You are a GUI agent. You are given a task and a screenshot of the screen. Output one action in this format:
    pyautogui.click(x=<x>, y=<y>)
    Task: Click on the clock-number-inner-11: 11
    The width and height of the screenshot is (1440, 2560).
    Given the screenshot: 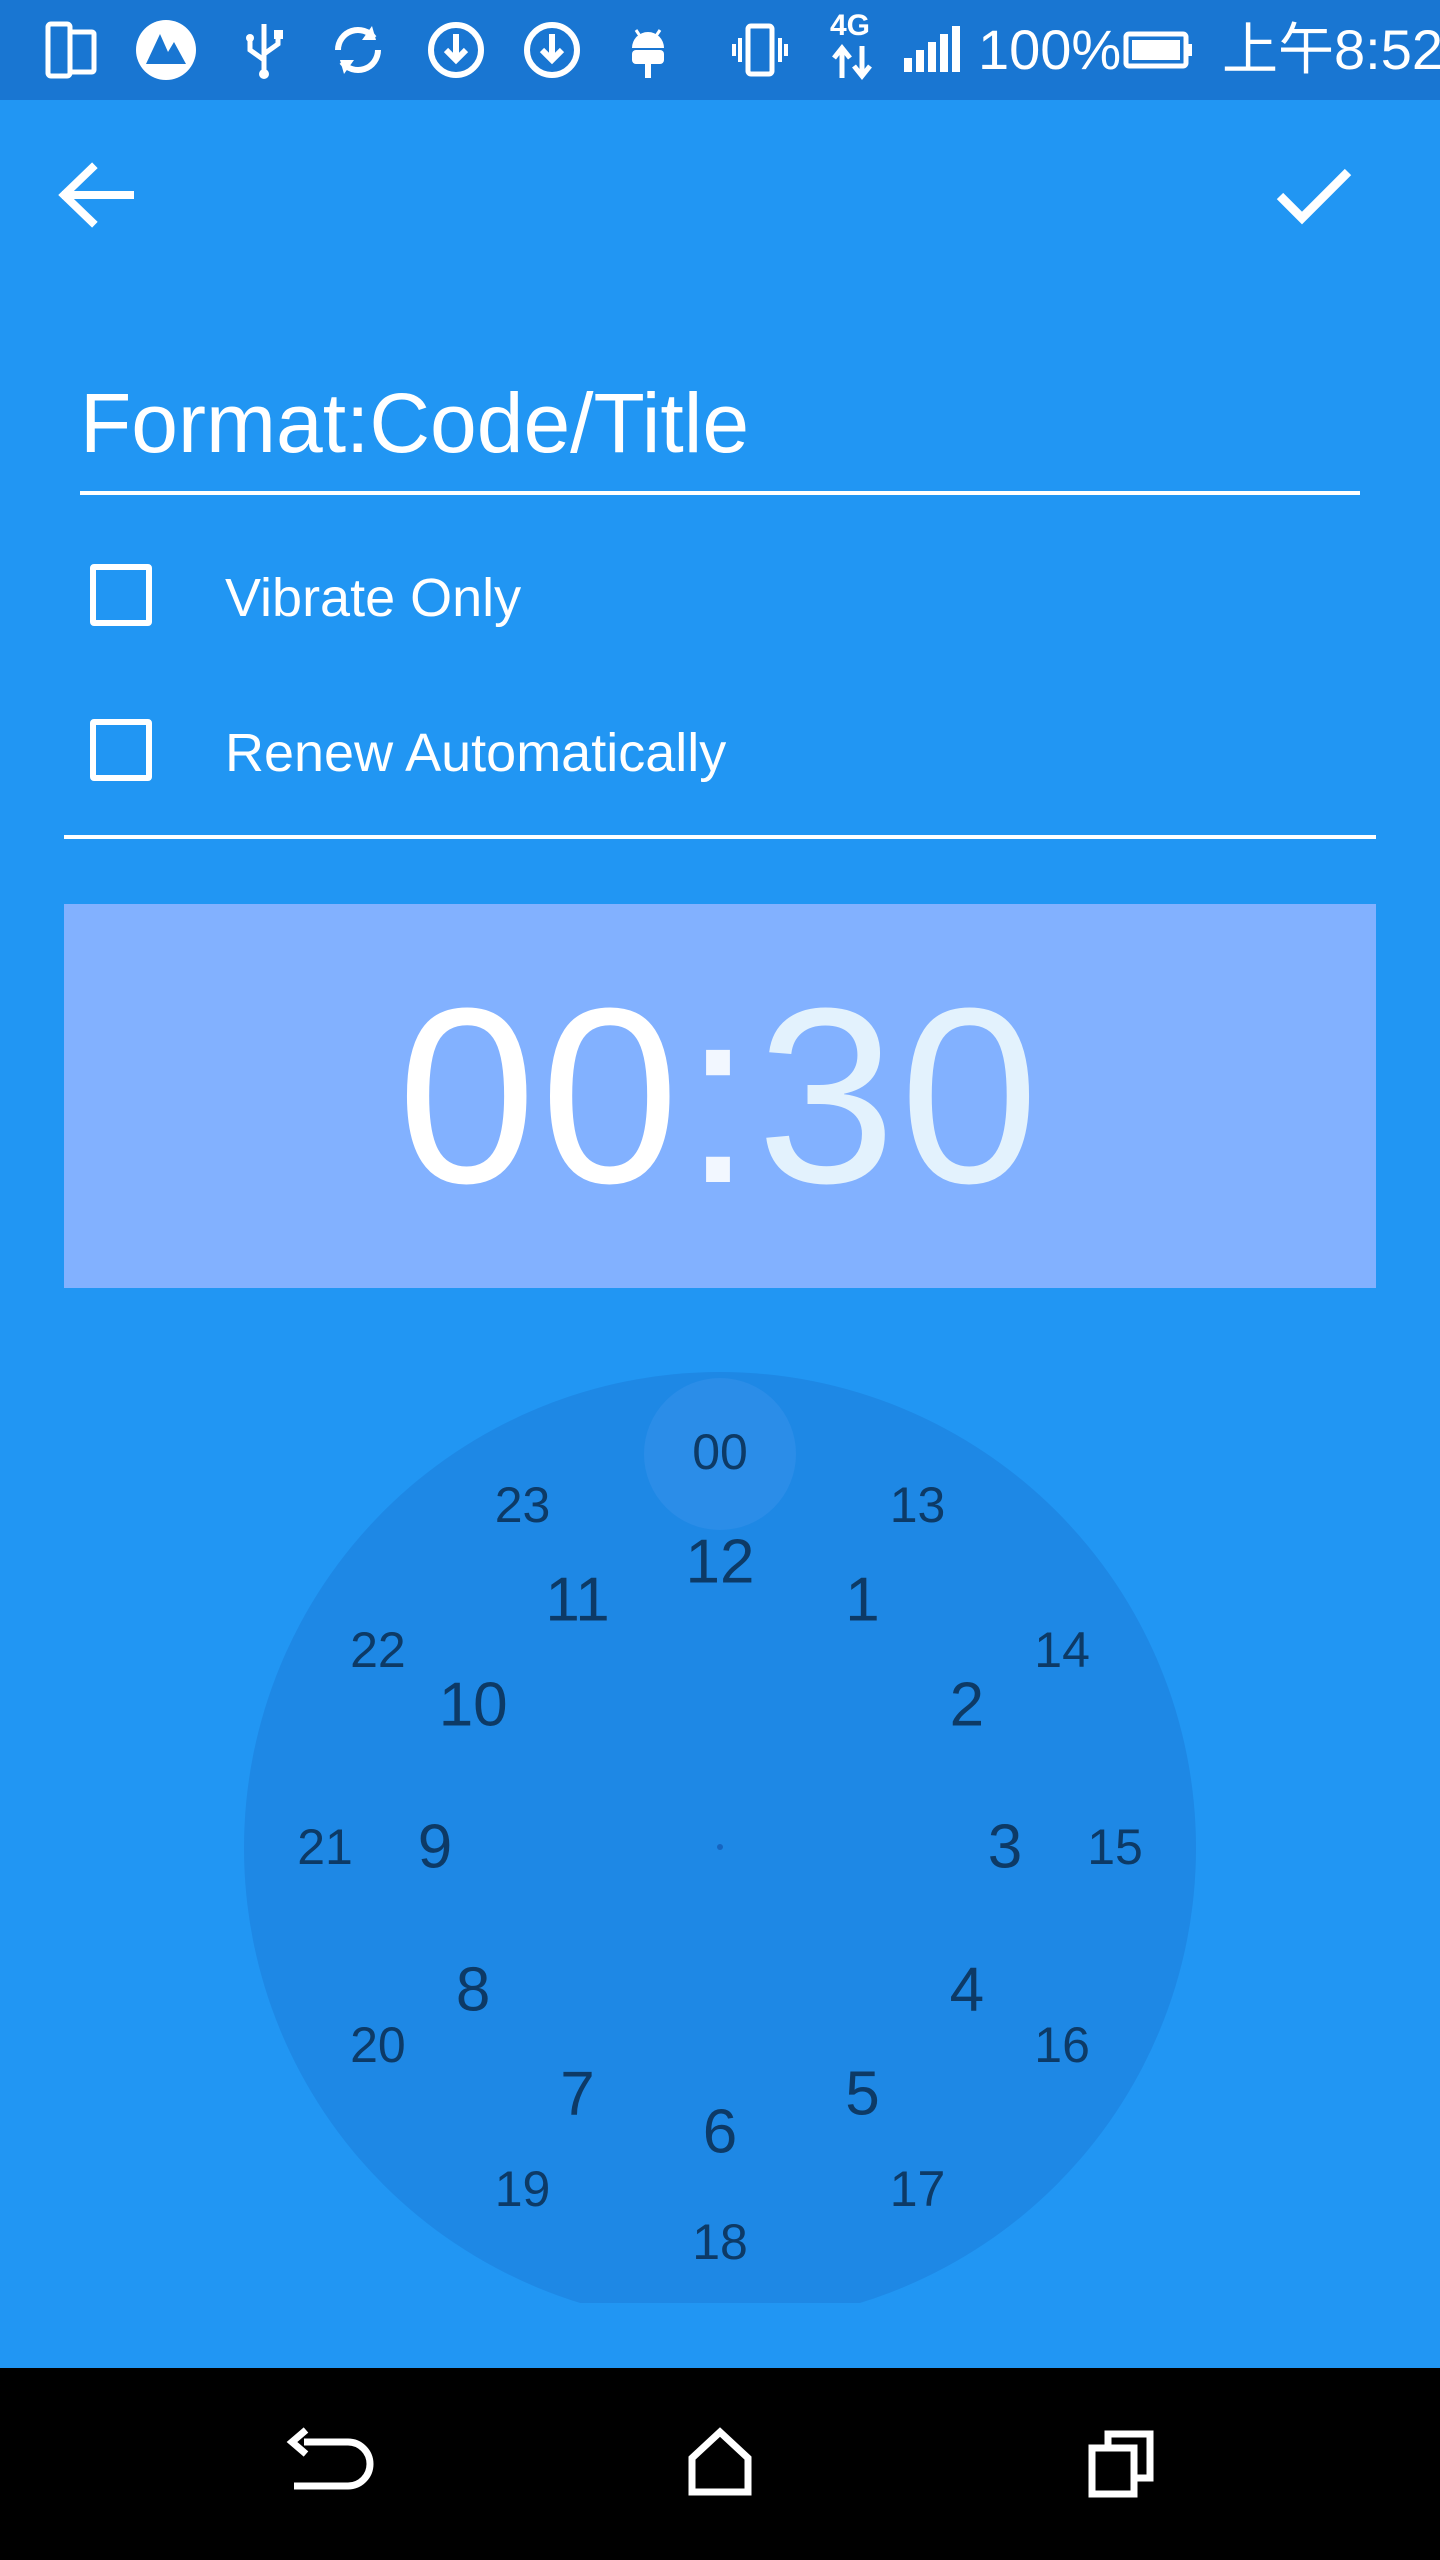 What is the action you would take?
    pyautogui.click(x=577, y=1600)
    